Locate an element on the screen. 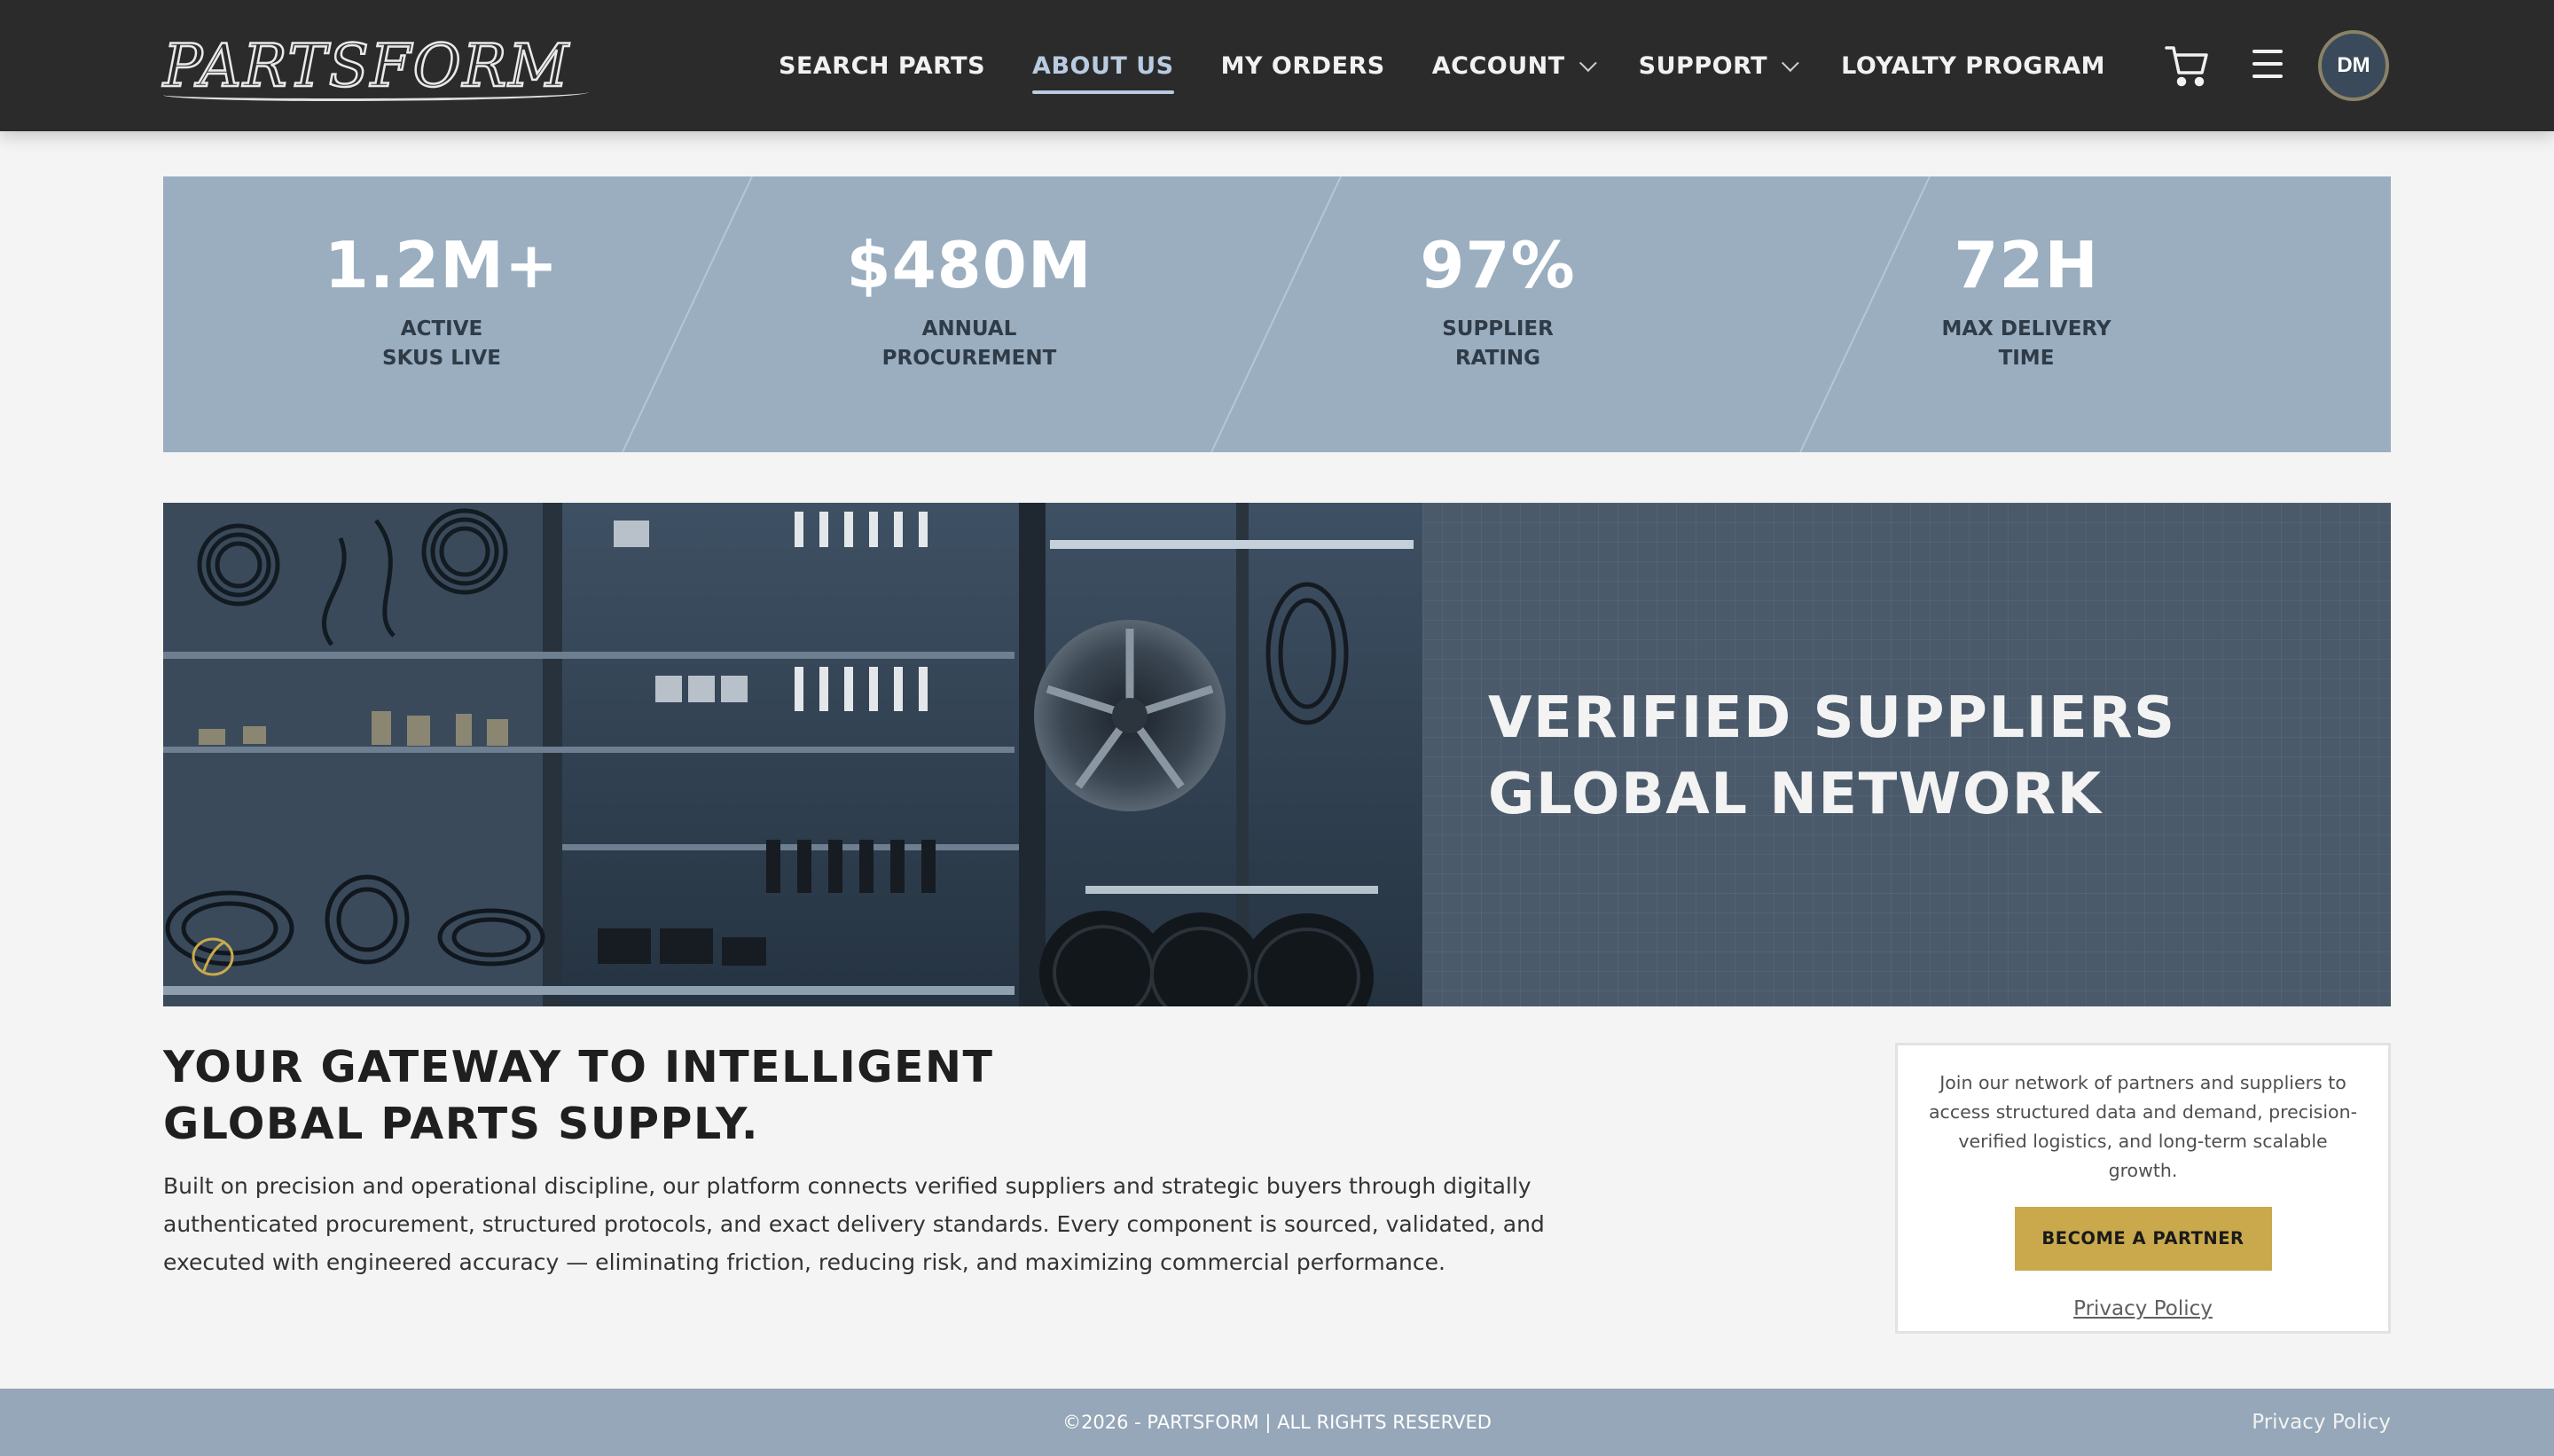  hero-text-panel: VERIFIED SUPPLIERS GLOBAL NETWORK is located at coordinates (1906, 754).